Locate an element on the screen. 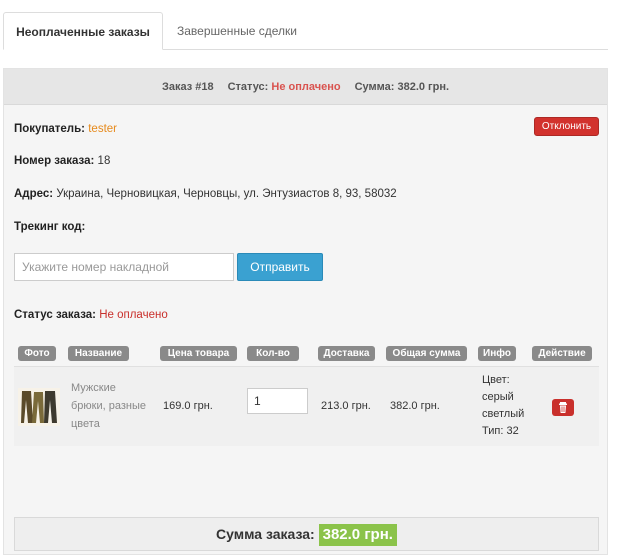  sum-heading: Сумма: 382.0 грн. is located at coordinates (402, 87).